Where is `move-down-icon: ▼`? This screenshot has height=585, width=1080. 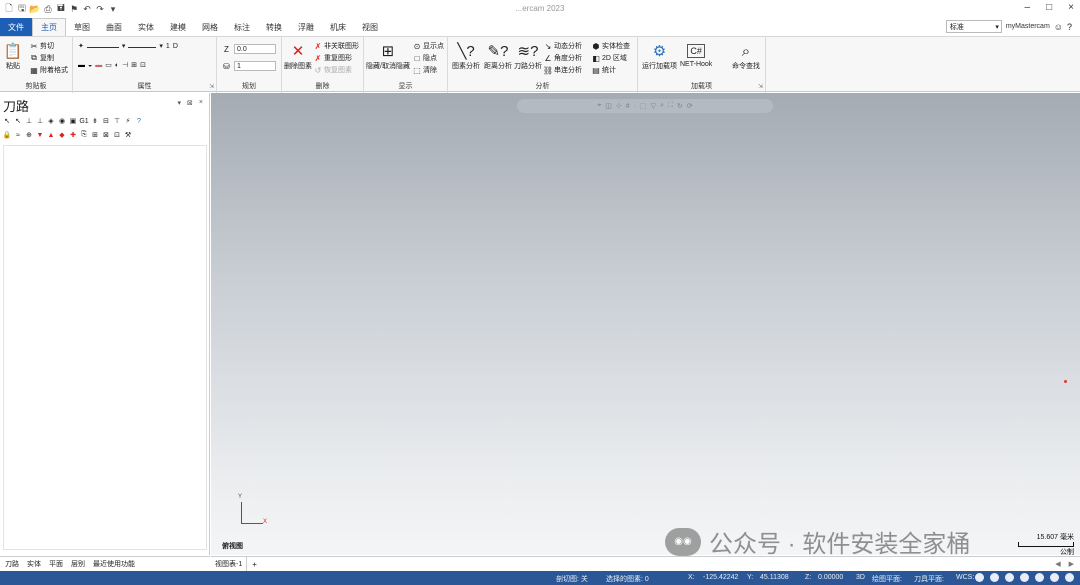 move-down-icon: ▼ is located at coordinates (40, 135).